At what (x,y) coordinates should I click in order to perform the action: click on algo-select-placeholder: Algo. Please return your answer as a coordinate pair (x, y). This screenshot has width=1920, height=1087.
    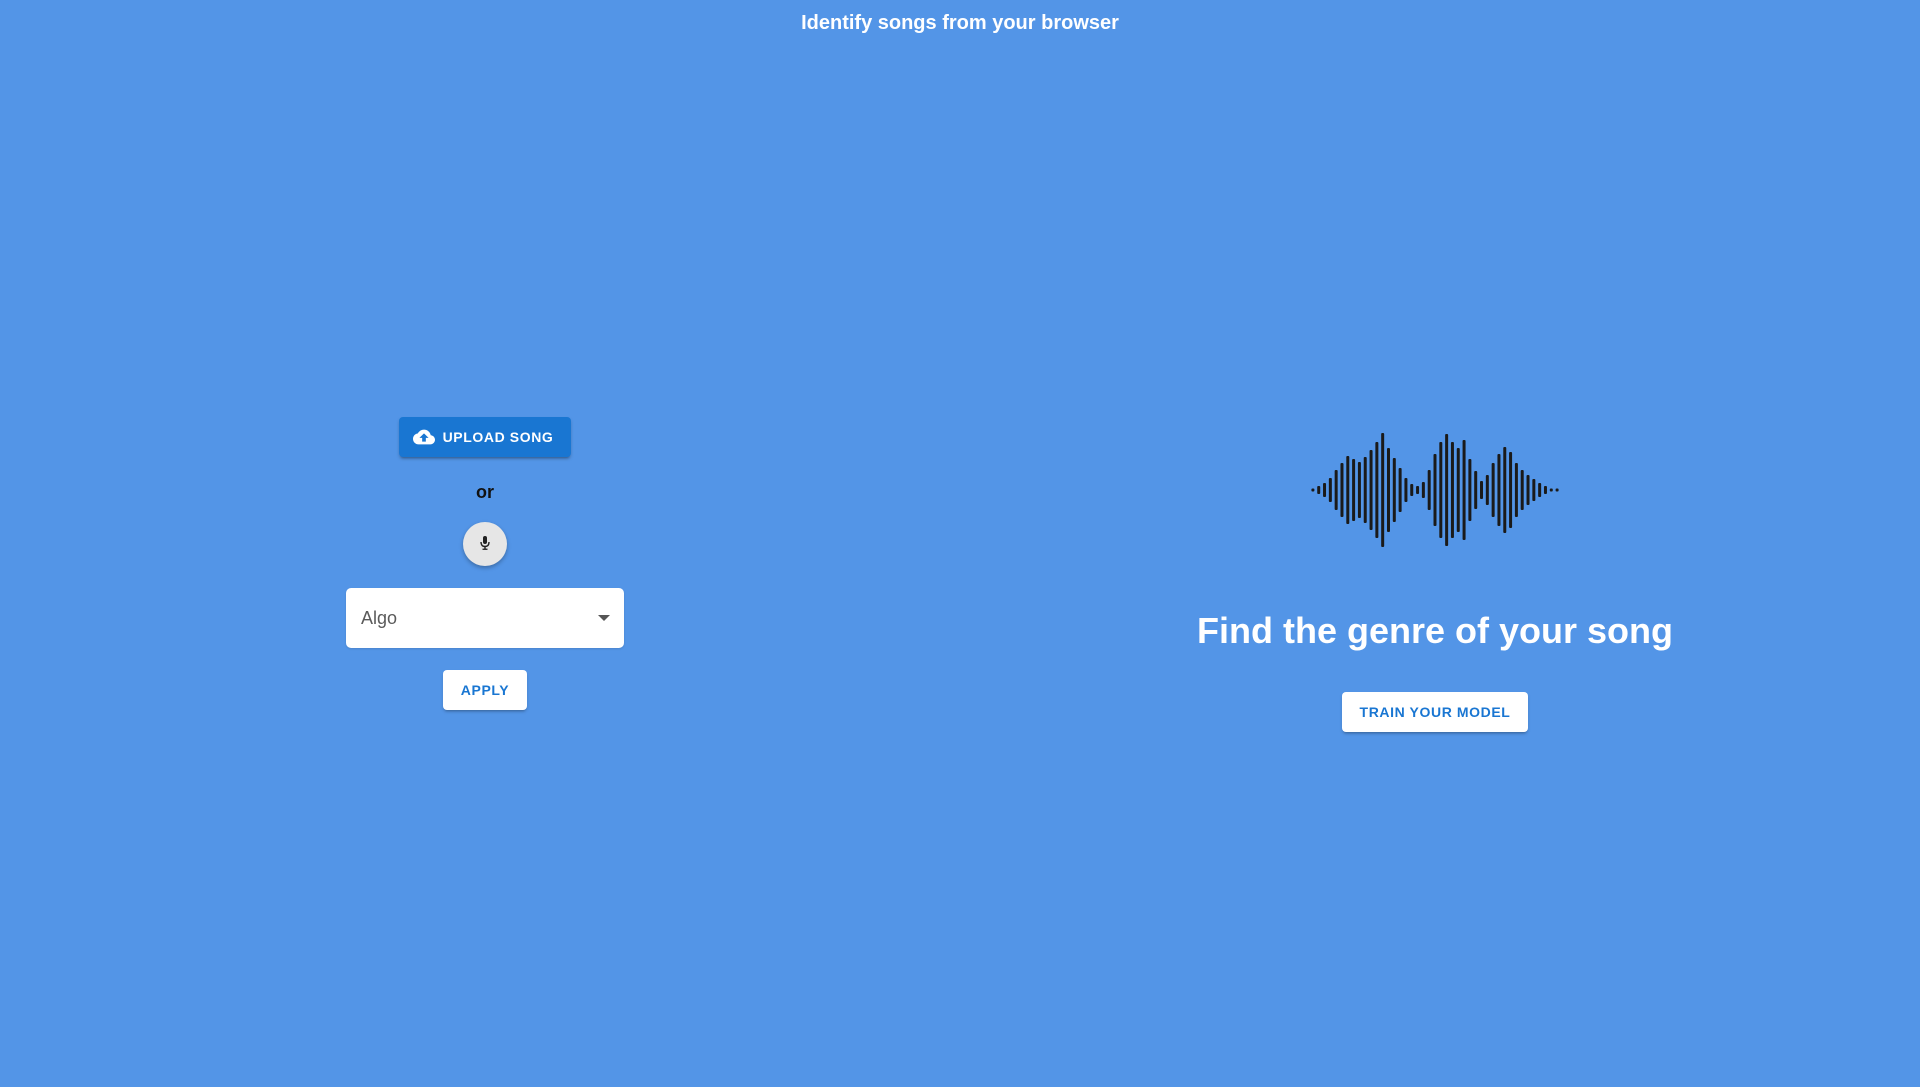
    Looking at the image, I should click on (379, 617).